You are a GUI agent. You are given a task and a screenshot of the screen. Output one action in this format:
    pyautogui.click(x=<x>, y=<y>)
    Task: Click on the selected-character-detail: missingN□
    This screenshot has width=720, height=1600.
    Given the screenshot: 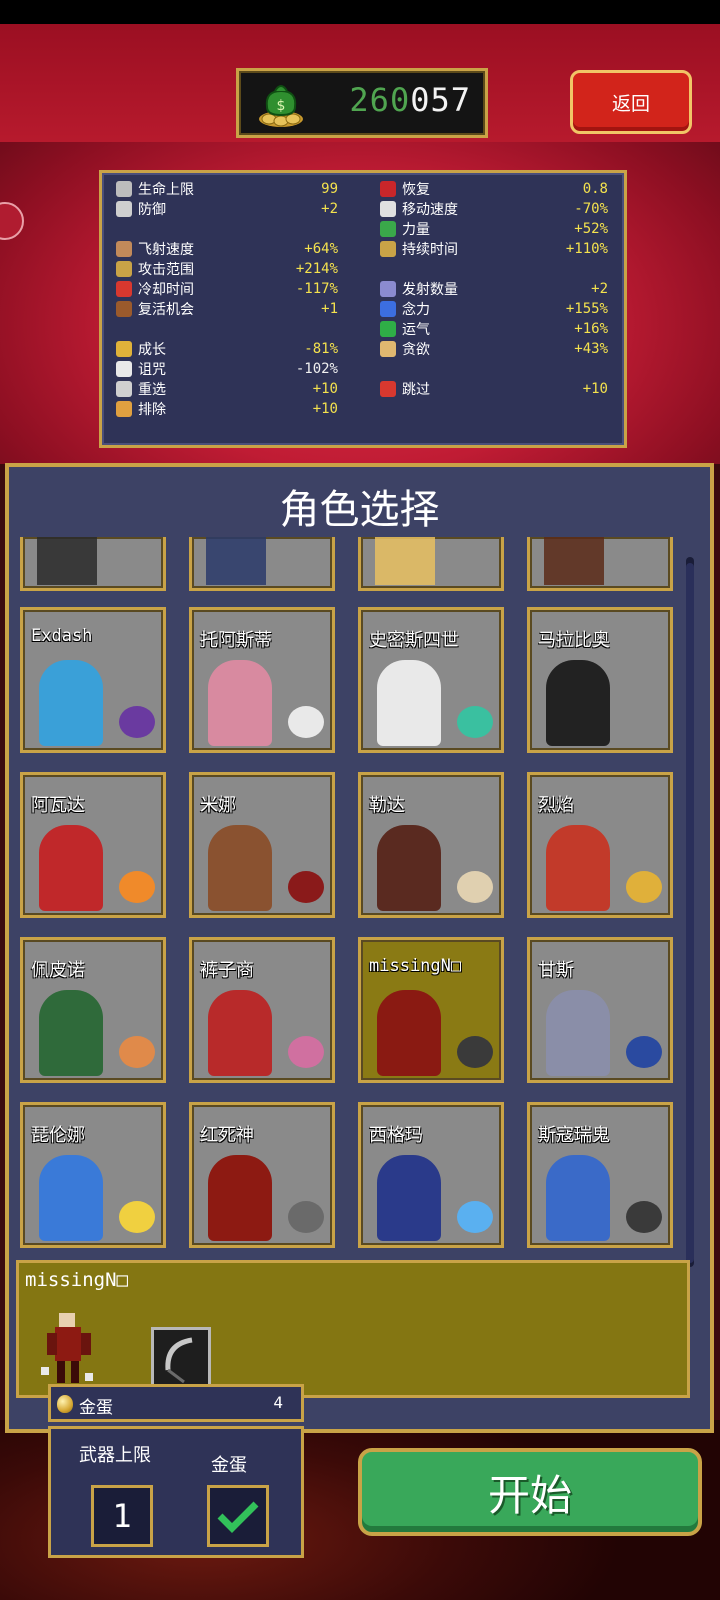 What is the action you would take?
    pyautogui.click(x=353, y=1329)
    